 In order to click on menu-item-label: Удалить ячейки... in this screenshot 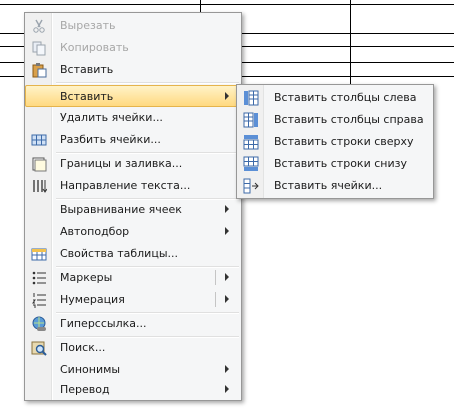, I will do `click(111, 117)`.